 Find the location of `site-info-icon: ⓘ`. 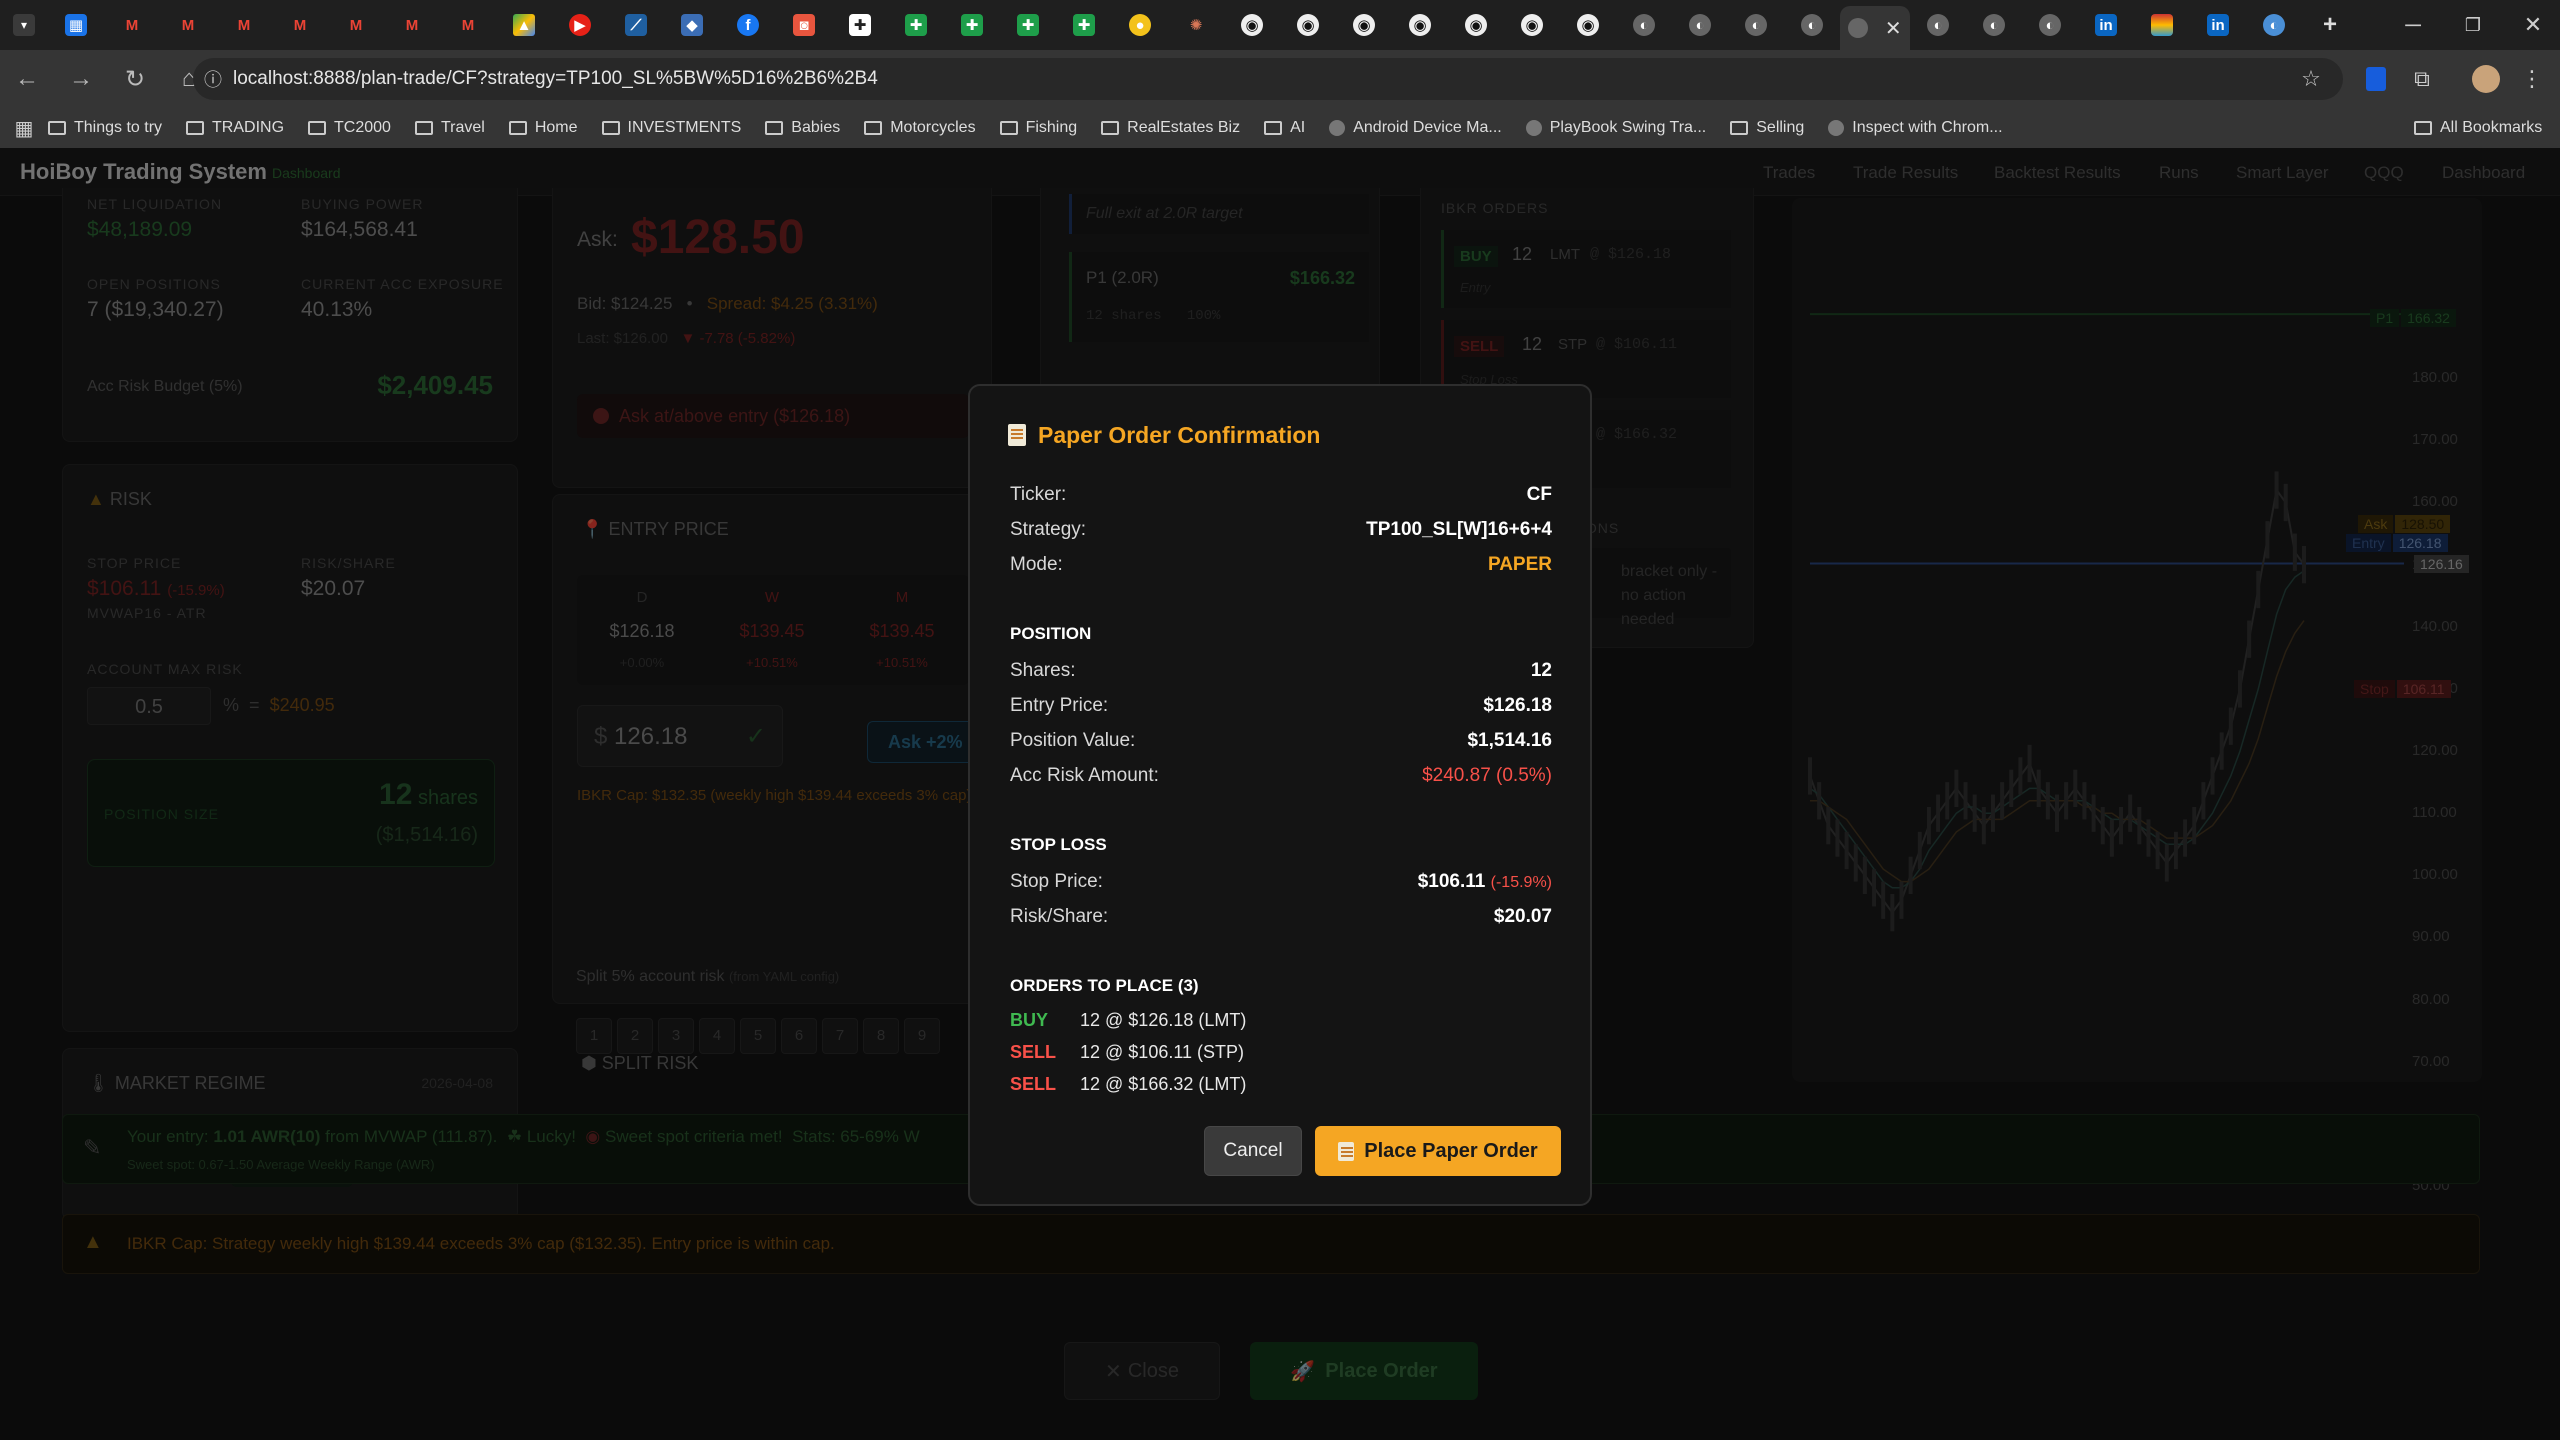

site-info-icon: ⓘ is located at coordinates (213, 79).